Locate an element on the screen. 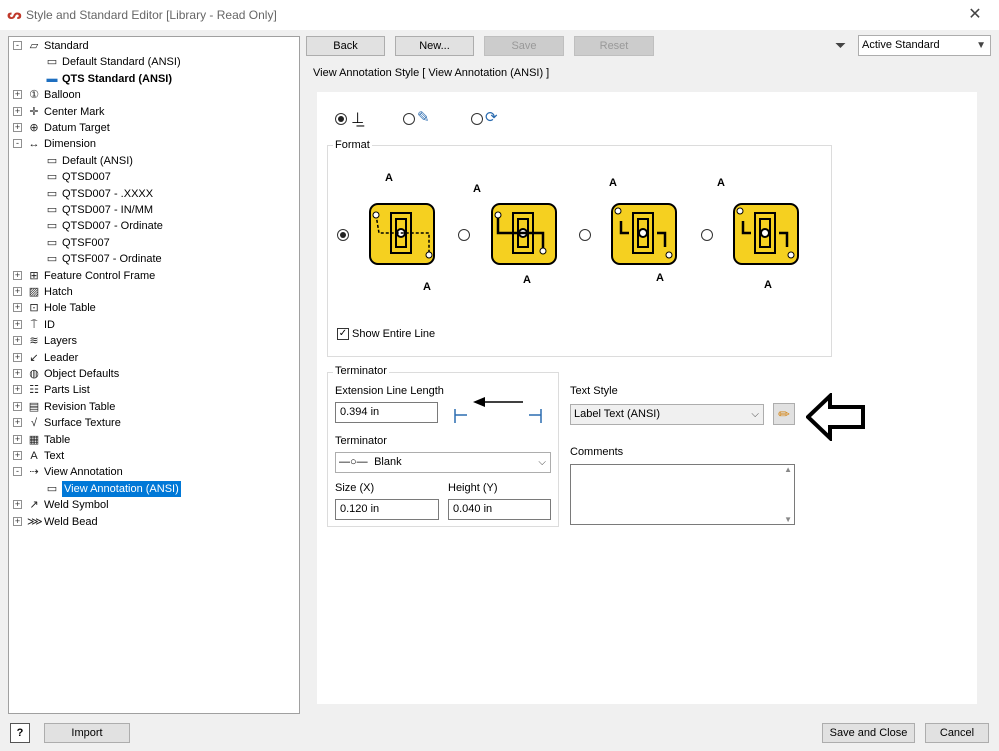 The width and height of the screenshot is (999, 751). tree-item: + A Text is located at coordinates (154, 456).